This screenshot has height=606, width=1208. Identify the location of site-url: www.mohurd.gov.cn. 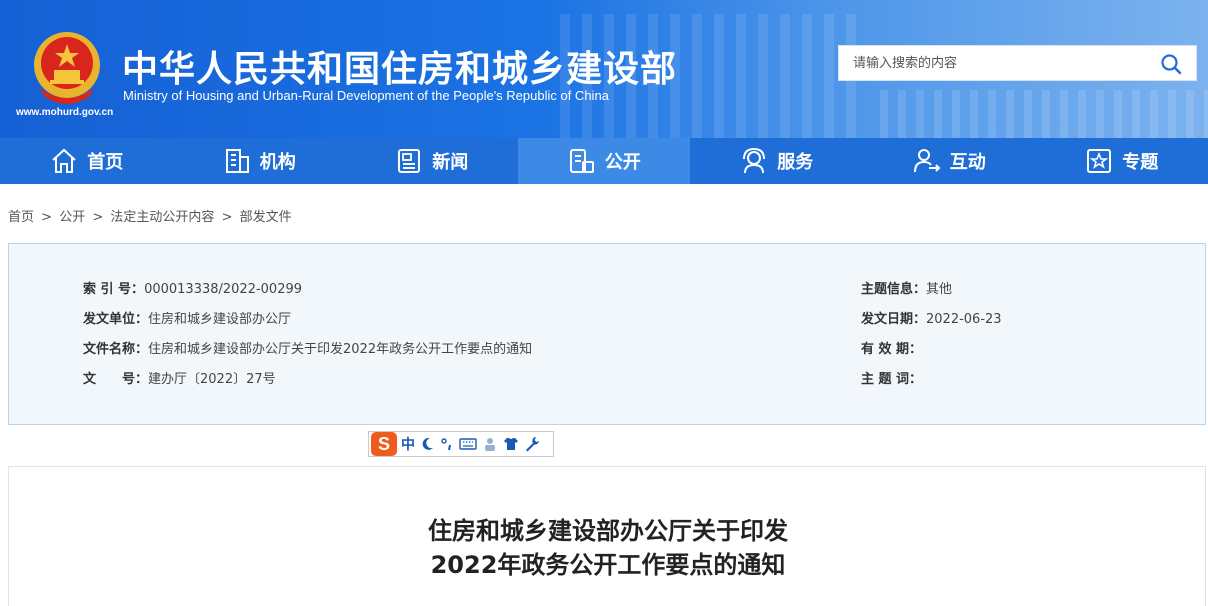
(65, 112).